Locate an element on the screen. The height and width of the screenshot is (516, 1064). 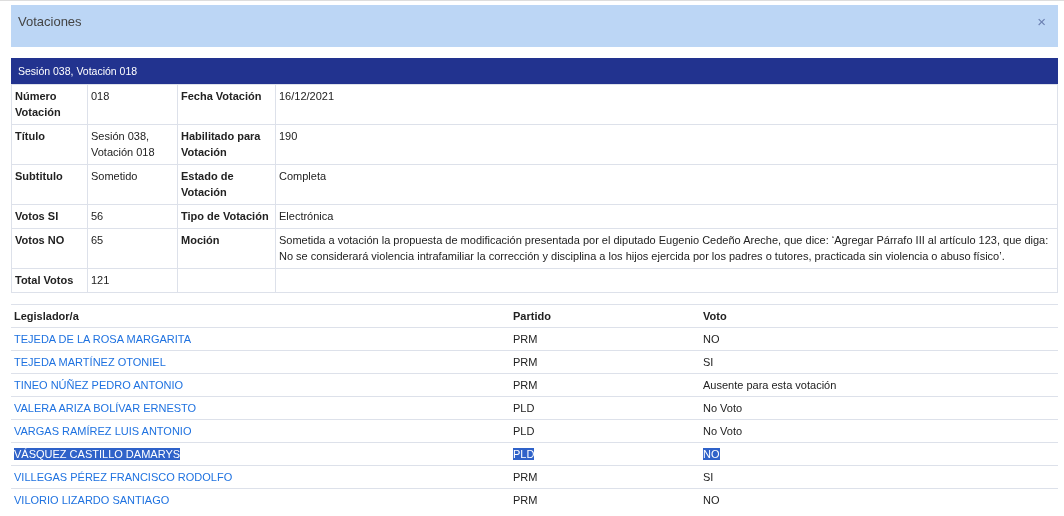
section-title: Sesión 038, Votación 018 is located at coordinates (78, 71).